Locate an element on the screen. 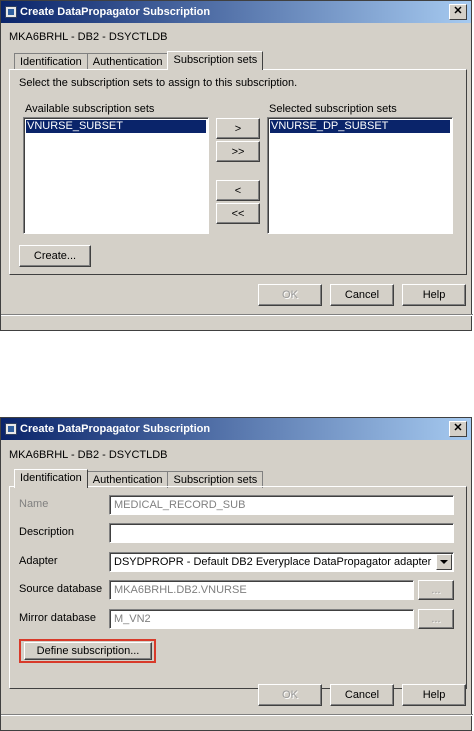 The width and height of the screenshot is (474, 731). source-database-field: MKA6BRHL.DB2.VNURSE is located at coordinates (261, 590).